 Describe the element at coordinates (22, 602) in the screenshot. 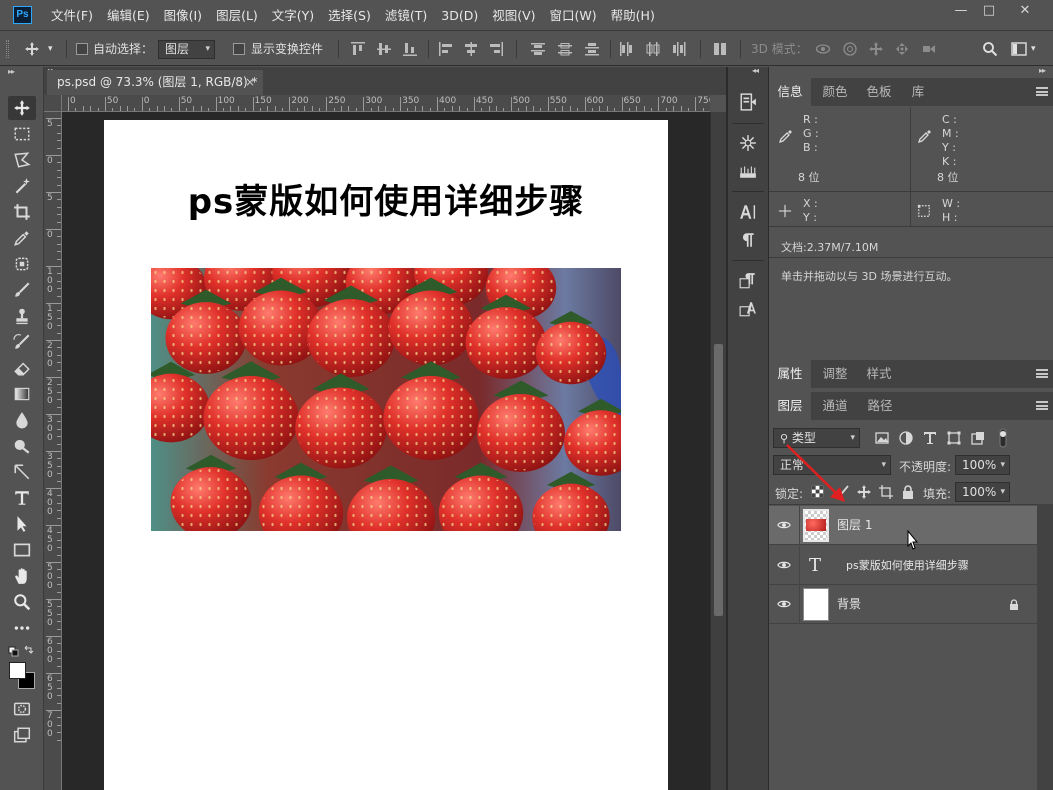

I see `zoom-tool` at that location.